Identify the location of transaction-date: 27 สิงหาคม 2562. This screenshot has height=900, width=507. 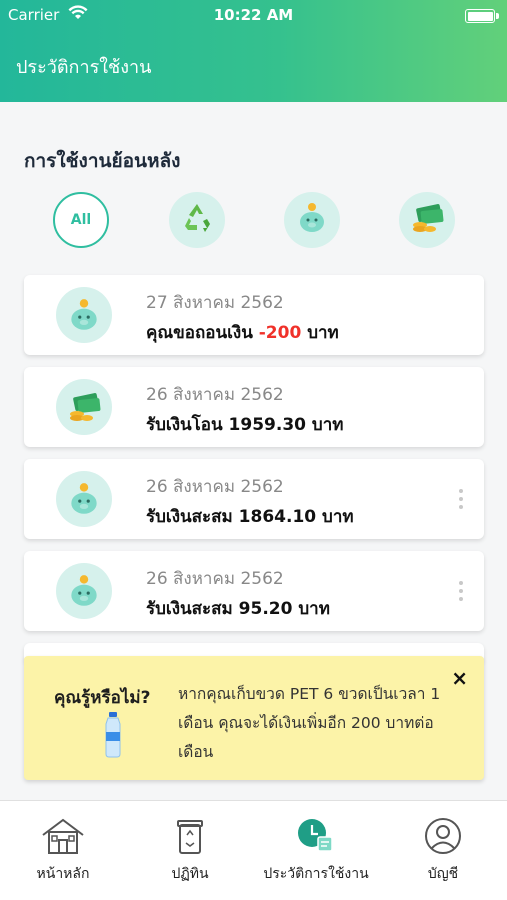
(215, 303).